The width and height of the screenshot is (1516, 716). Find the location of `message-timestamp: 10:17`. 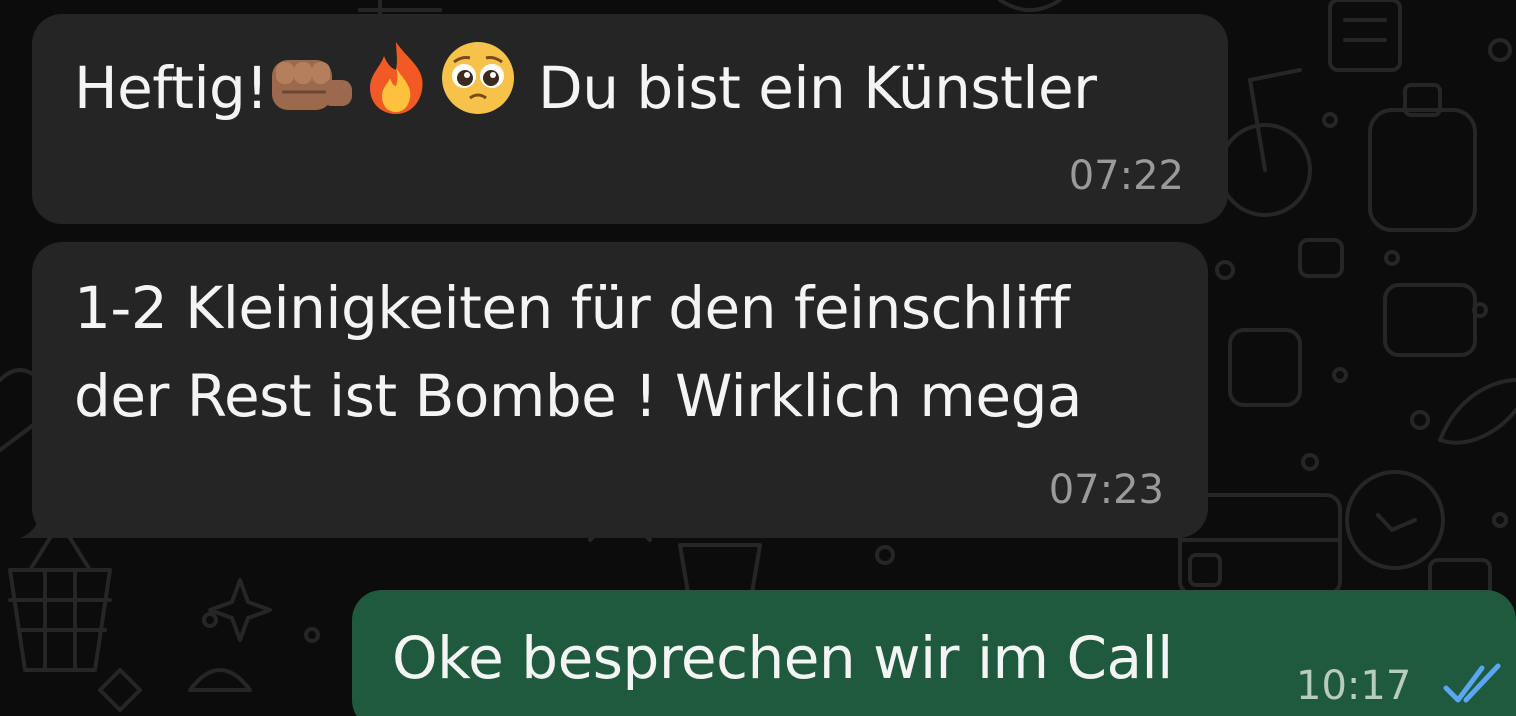

message-timestamp: 10:17 is located at coordinates (1354, 686).